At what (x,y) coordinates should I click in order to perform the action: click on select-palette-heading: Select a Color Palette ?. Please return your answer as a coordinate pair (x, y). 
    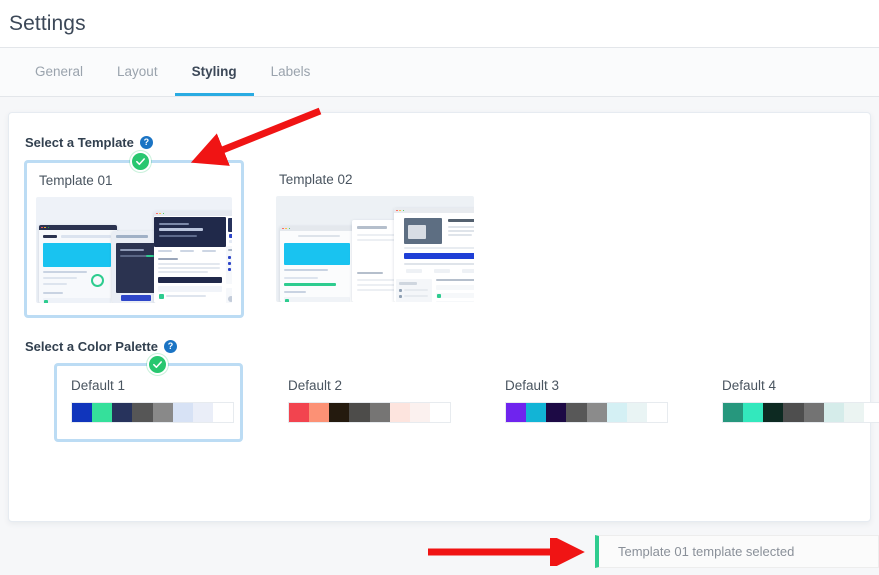
    Looking at the image, I should click on (439, 346).